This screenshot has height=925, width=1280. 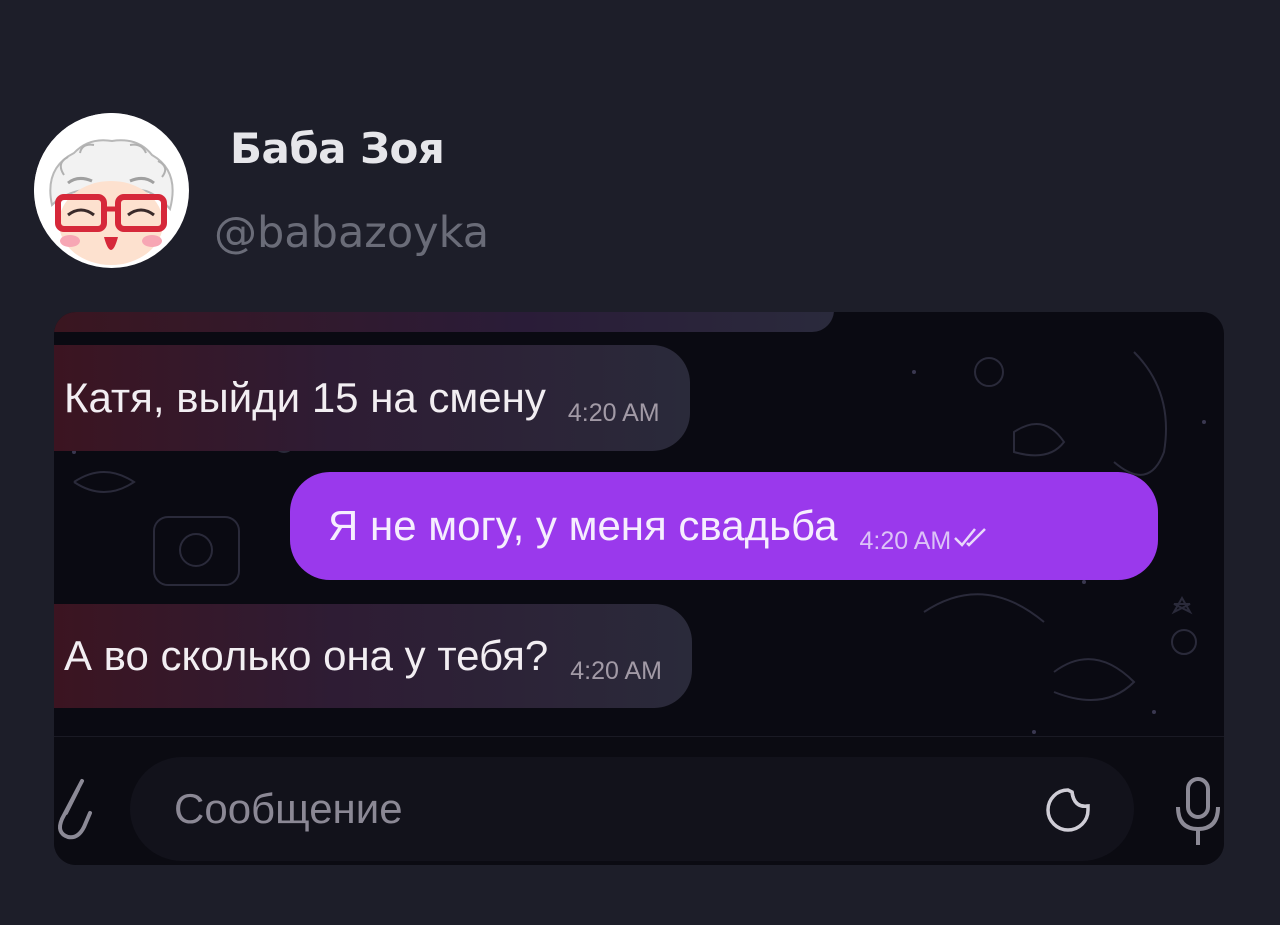 I want to click on message-bubble-outgoing: Я не могу, у меня свадьба 4:20 AM, so click(x=724, y=526).